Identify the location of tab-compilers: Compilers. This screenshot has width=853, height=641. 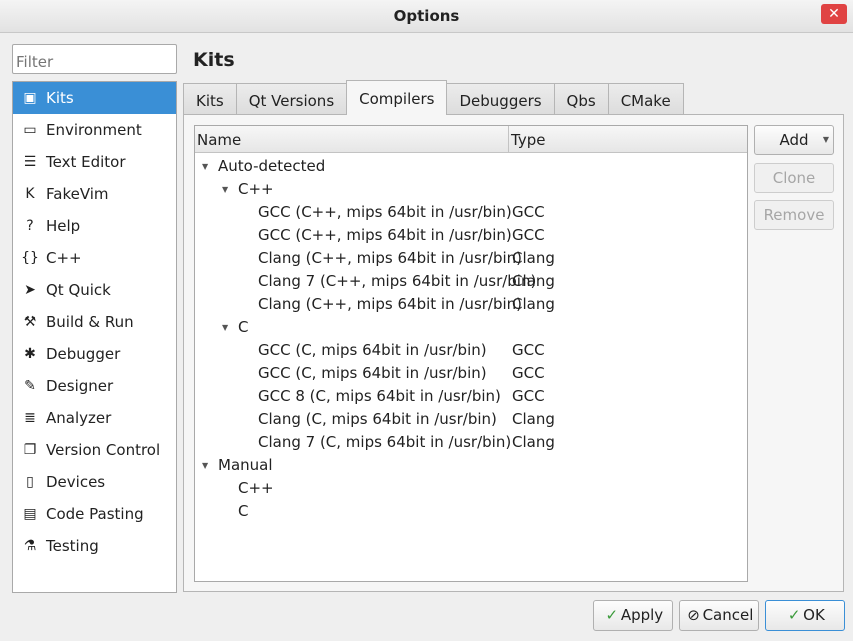
(397, 97).